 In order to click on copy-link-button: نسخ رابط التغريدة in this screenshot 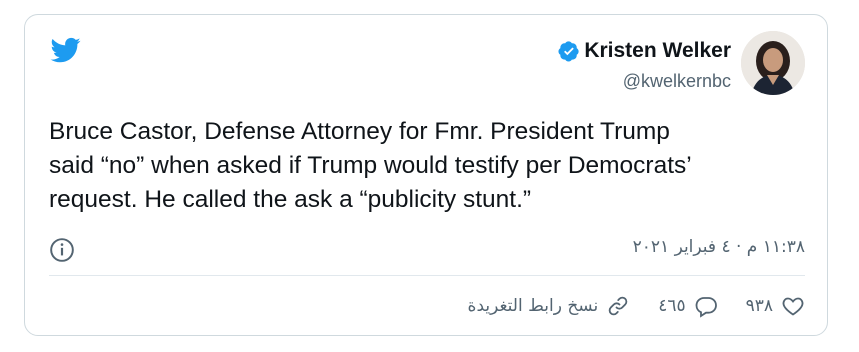, I will do `click(549, 306)`.